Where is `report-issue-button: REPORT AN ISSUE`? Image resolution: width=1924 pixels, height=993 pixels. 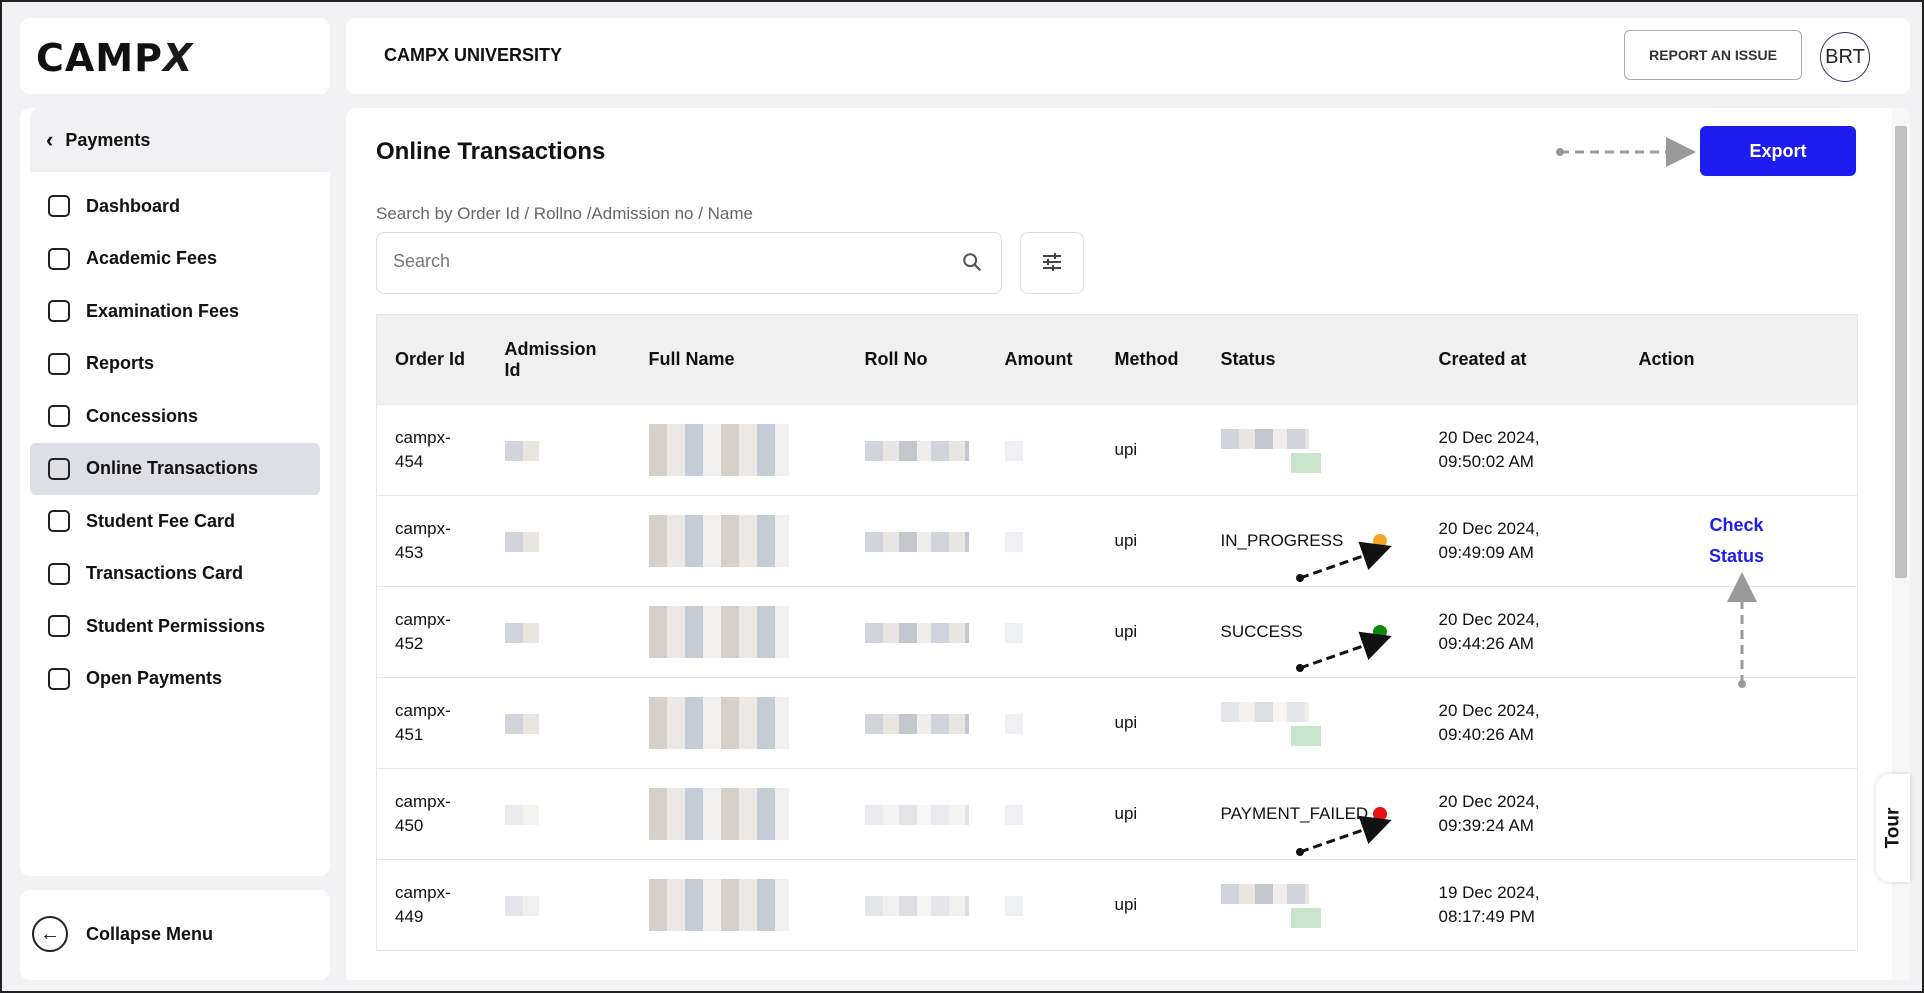 report-issue-button: REPORT AN ISSUE is located at coordinates (1713, 55).